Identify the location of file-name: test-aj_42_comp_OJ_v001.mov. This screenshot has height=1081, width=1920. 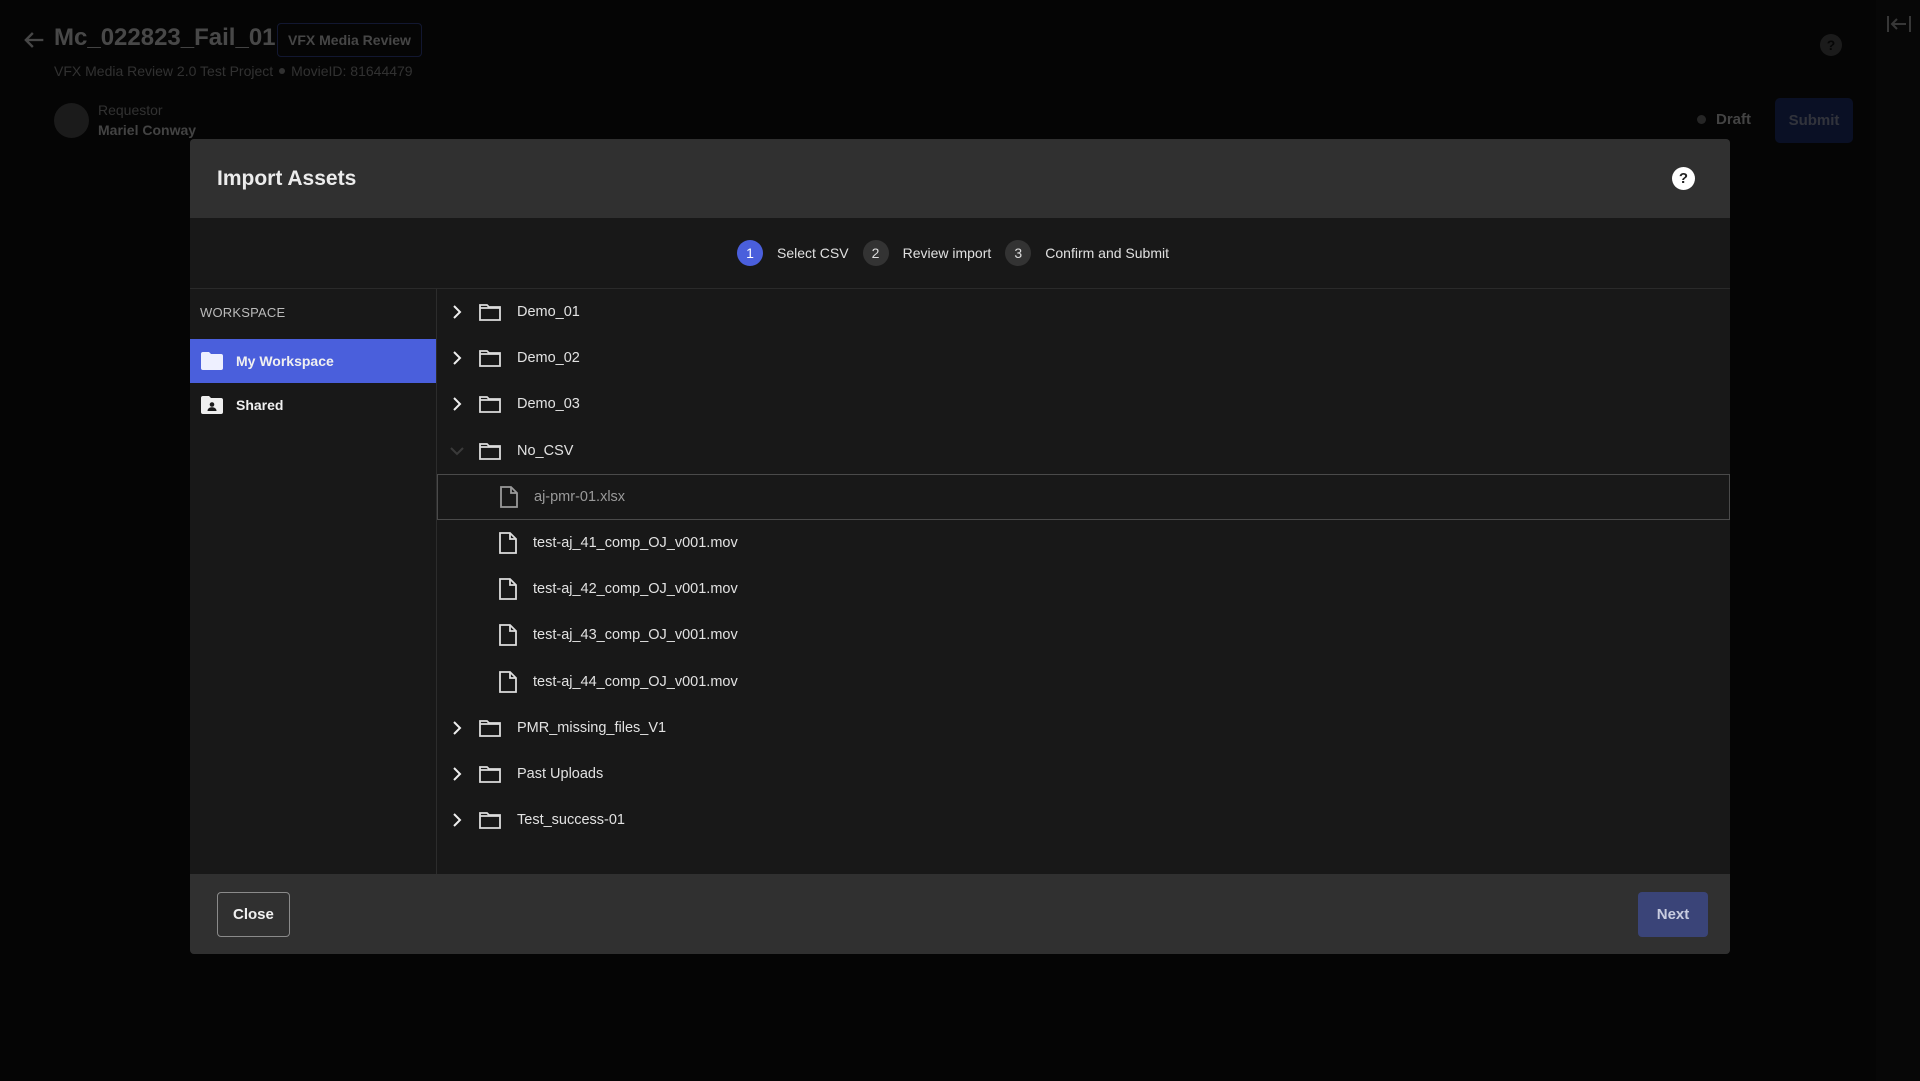
(635, 589).